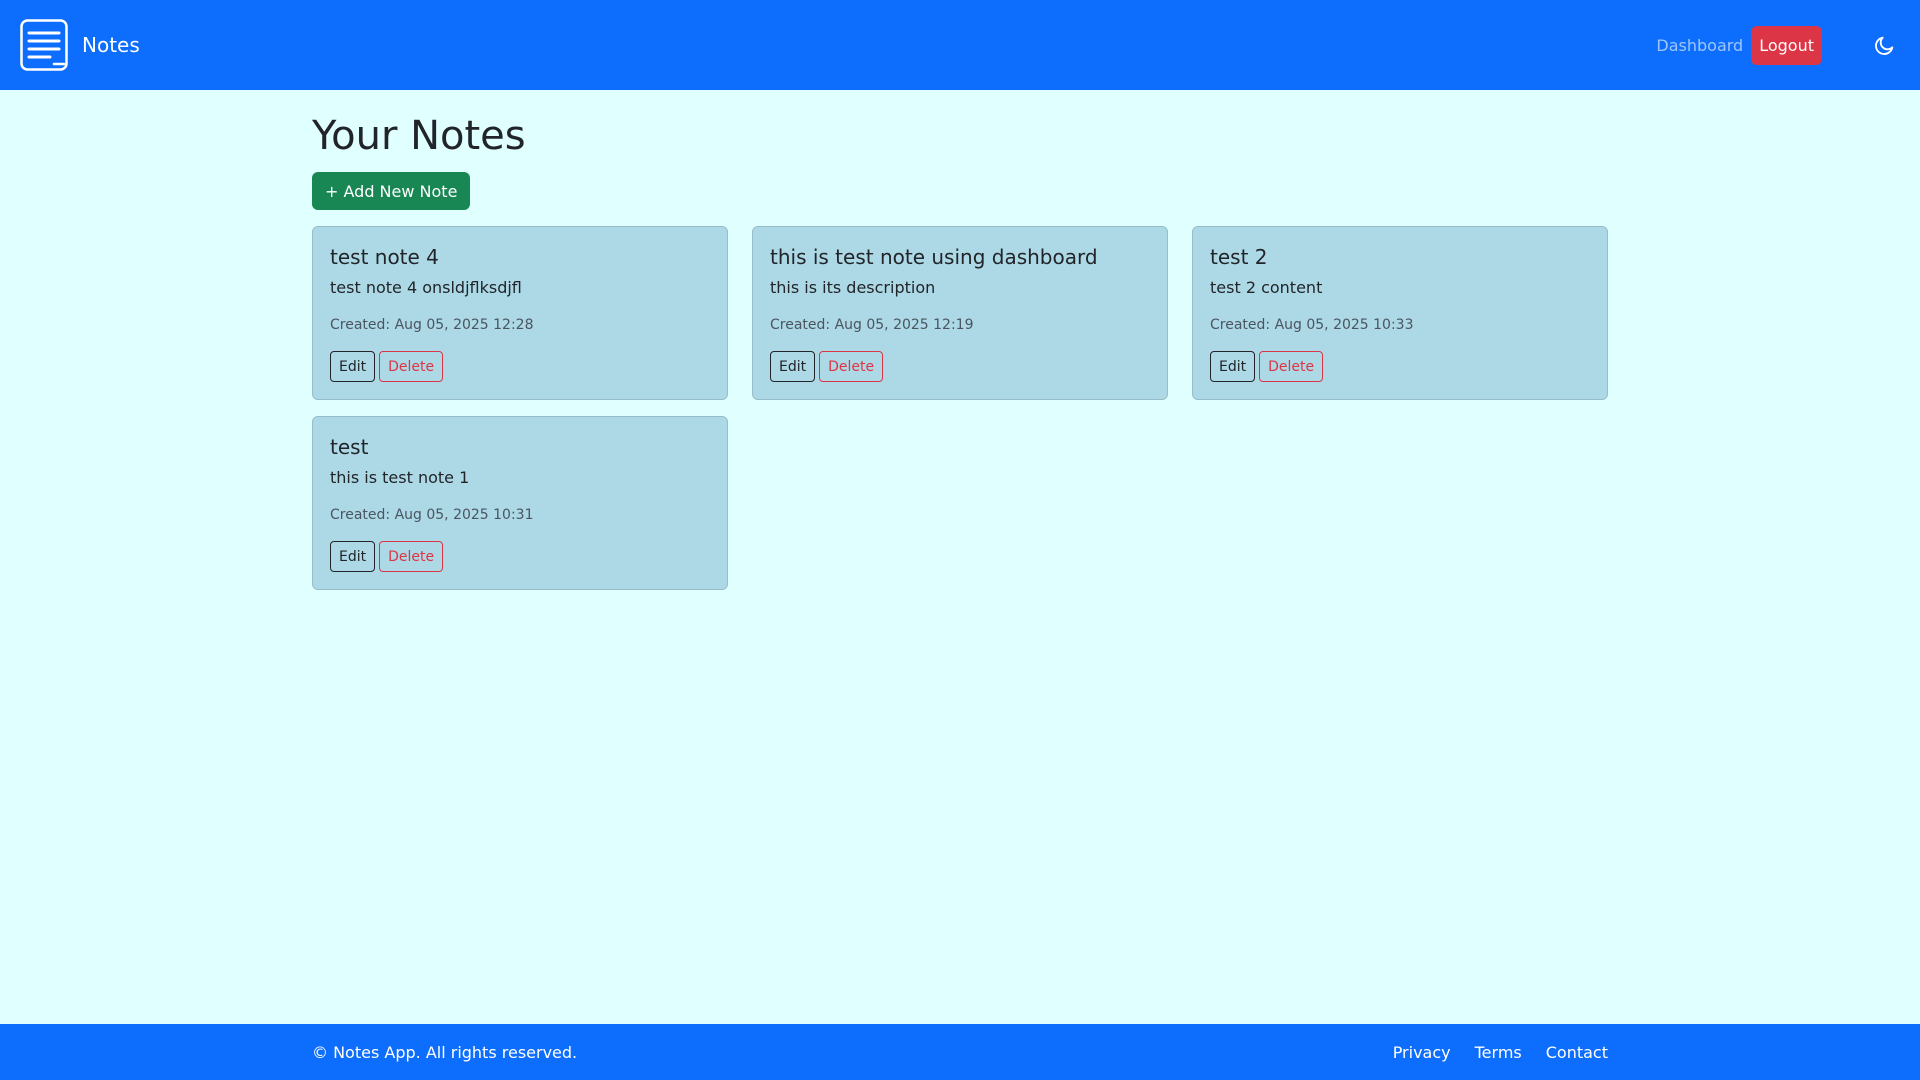 The height and width of the screenshot is (1080, 1920). Describe the element at coordinates (934, 257) in the screenshot. I see `note-title: this is test note using dashboard` at that location.